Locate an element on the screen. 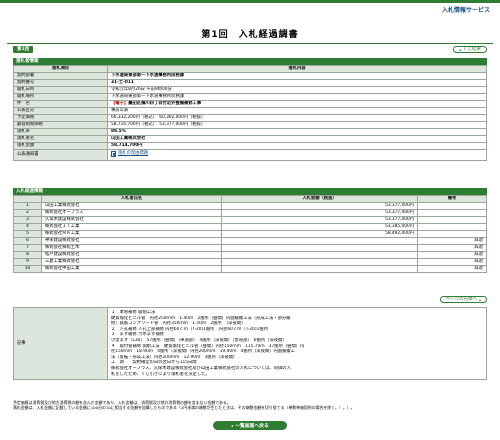  bidder-name: 株式会社オープラス is located at coordinates (131, 213).